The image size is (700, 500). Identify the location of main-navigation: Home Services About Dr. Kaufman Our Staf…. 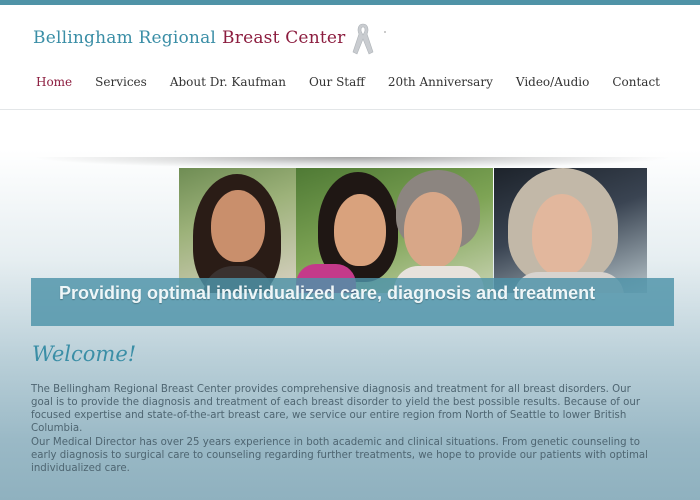
(348, 82).